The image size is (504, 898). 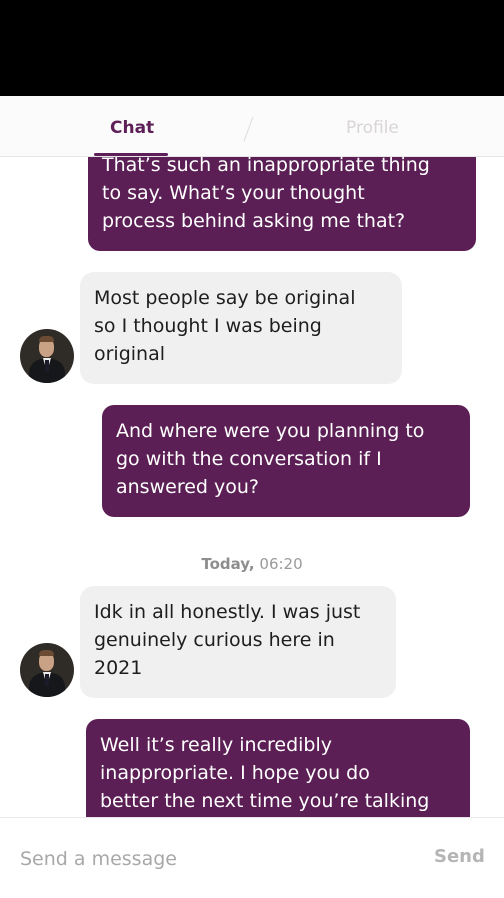 I want to click on message-timestamp: Today, 06:20, so click(x=252, y=564).